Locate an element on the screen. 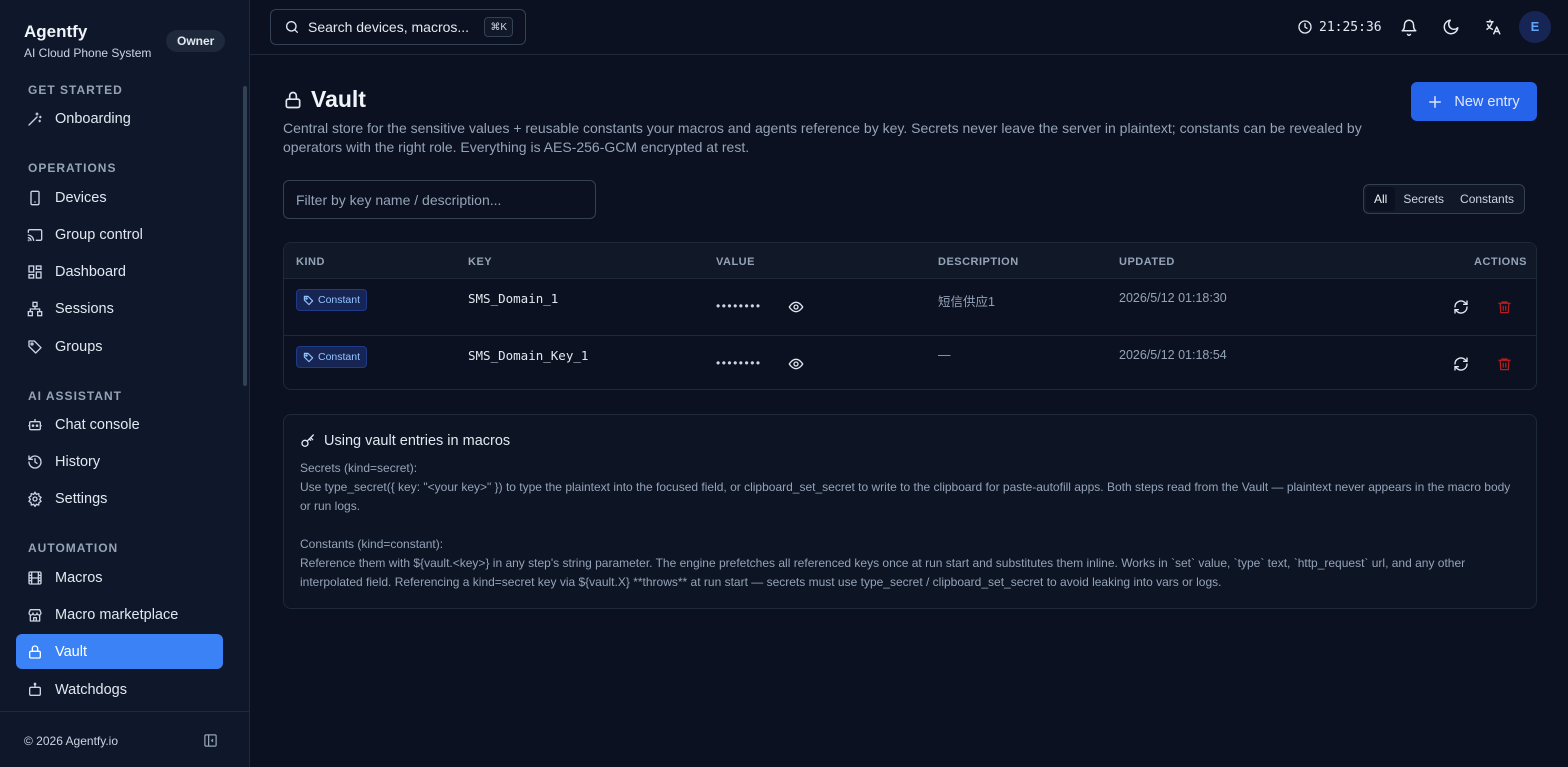 This screenshot has width=1568, height=767. sidebar-item-sessions: Sessions is located at coordinates (119, 308).